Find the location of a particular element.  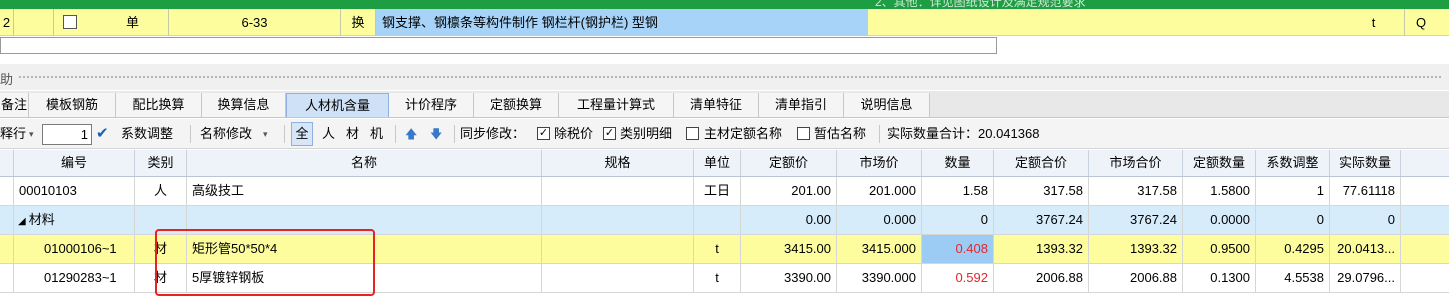

row-unit: t is located at coordinates (1374, 22).